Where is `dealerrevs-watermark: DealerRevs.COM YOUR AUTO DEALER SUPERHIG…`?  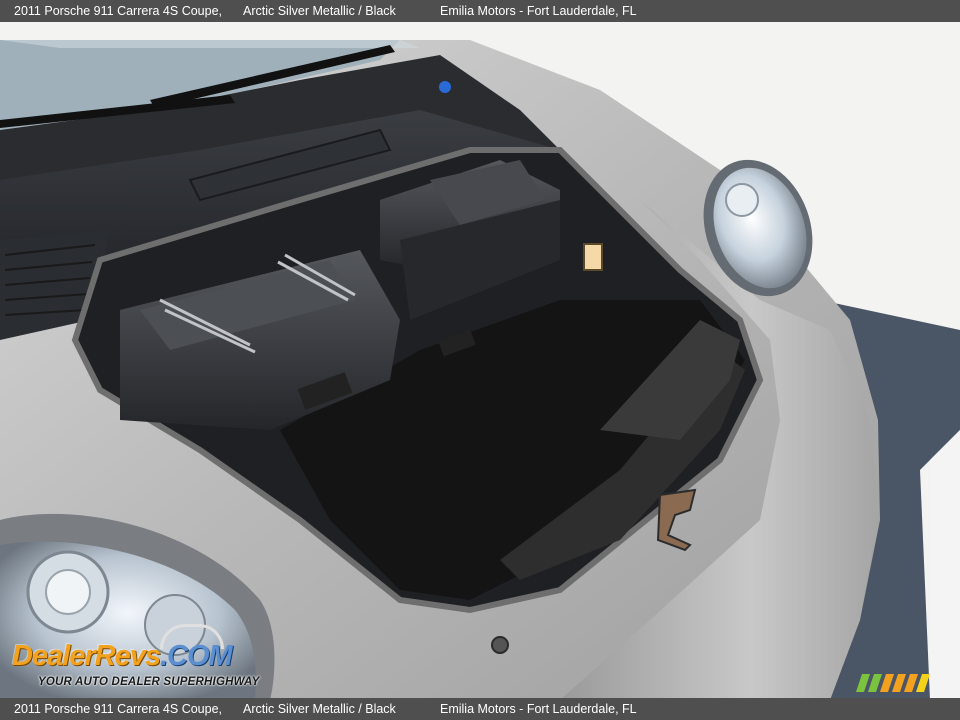 dealerrevs-watermark: DealerRevs.COM YOUR AUTO DEALER SUPERHIG… is located at coordinates (140, 653).